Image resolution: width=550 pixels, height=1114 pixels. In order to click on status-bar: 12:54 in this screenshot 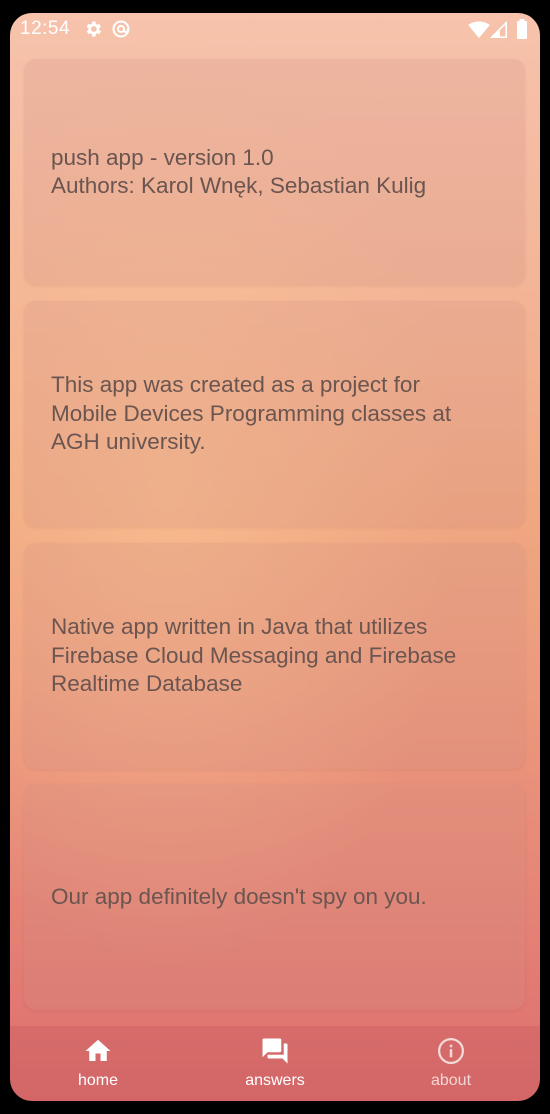, I will do `click(275, 30)`.